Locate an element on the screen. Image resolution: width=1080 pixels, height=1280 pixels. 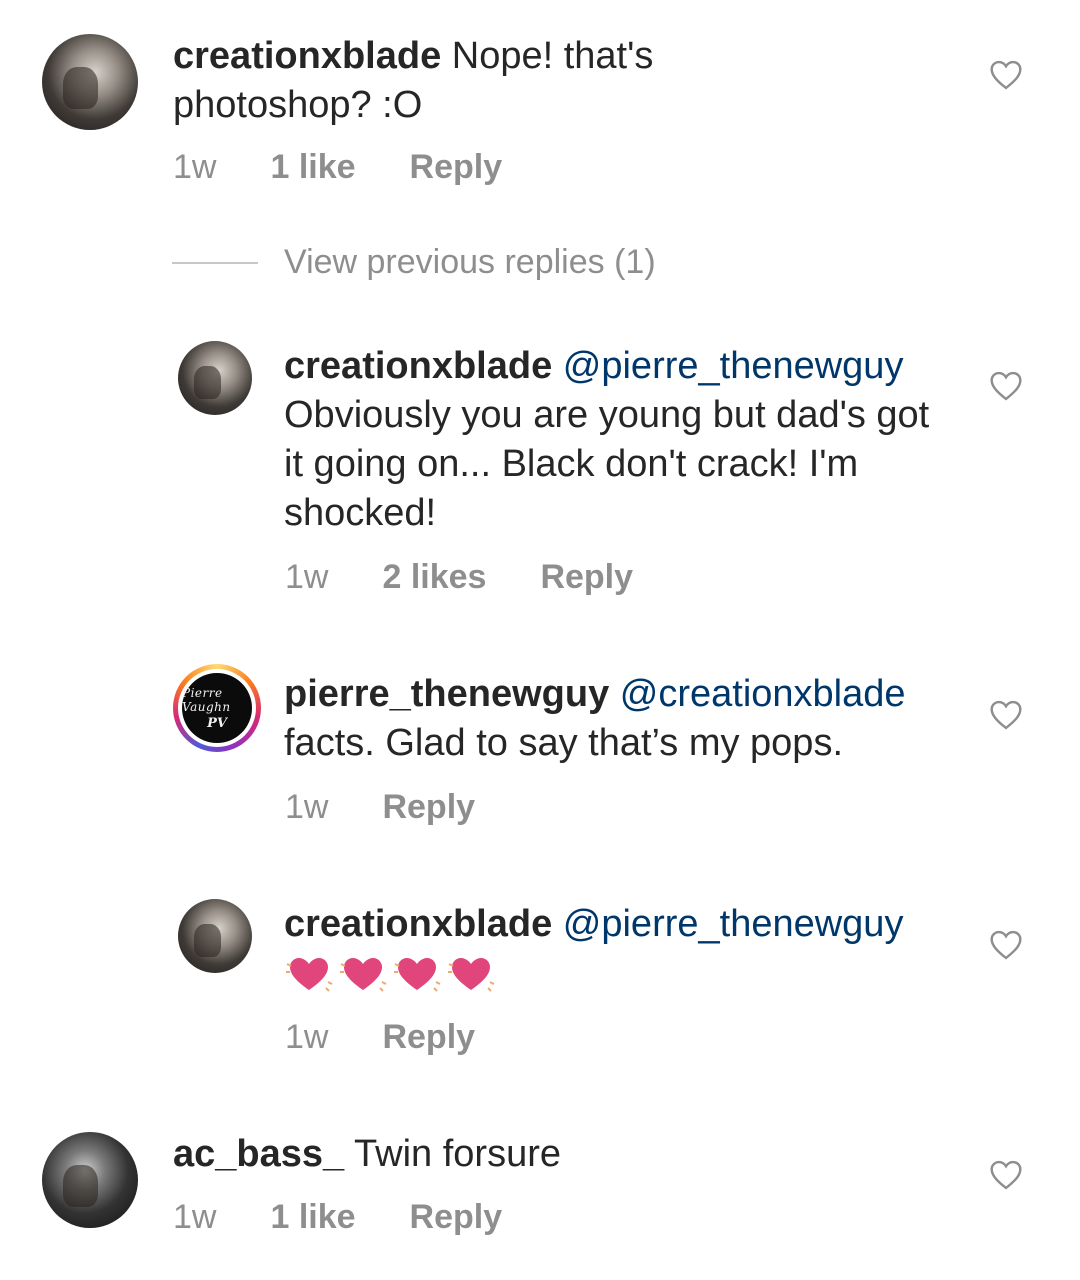
avatar-story-ring: Pierre Vaughn PV is located at coordinates (217, 708).